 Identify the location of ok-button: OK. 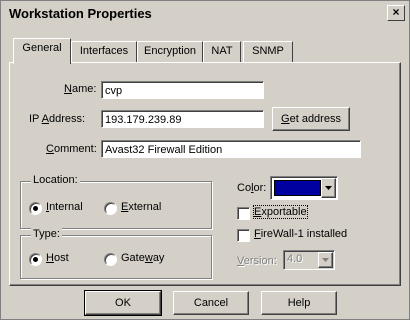
(123, 303).